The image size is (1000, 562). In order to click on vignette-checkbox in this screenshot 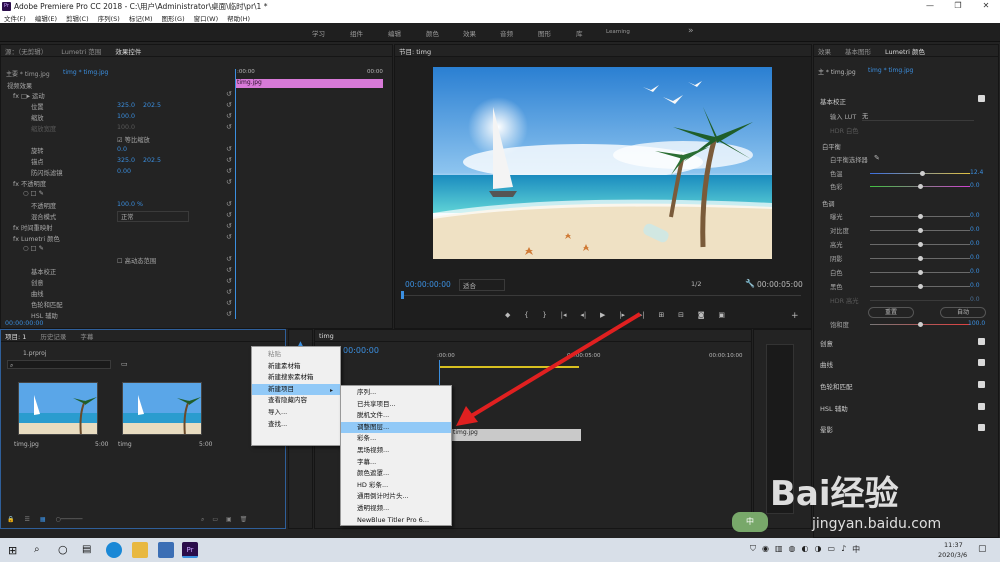, I will do `click(981, 427)`.